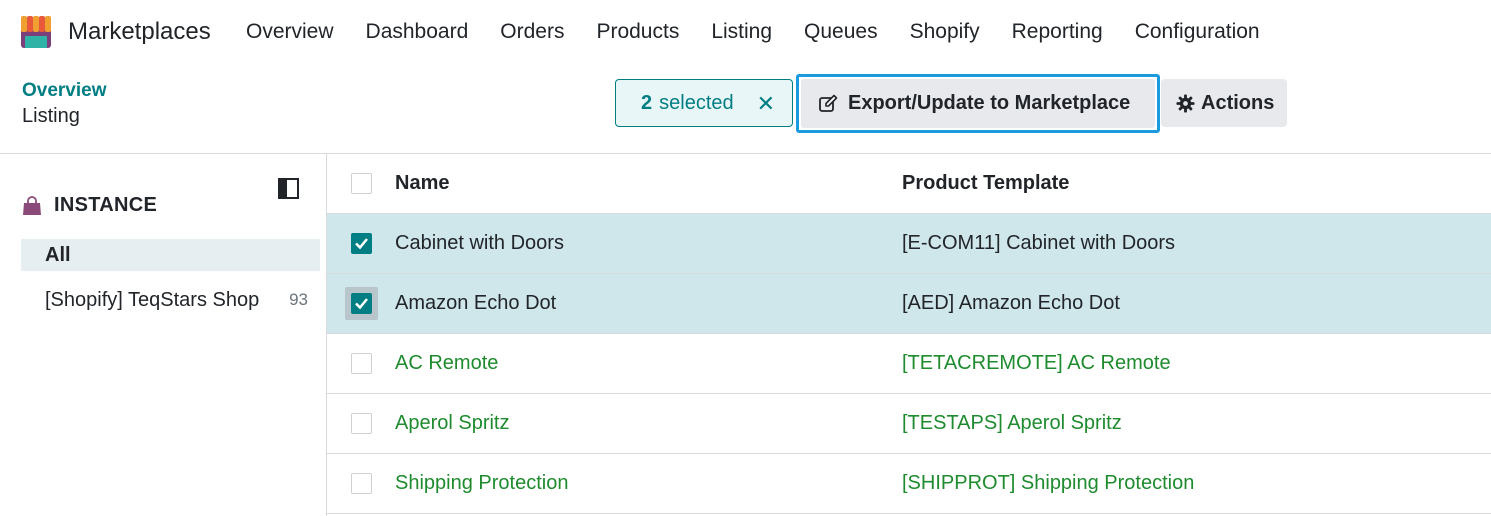 The height and width of the screenshot is (516, 1491). I want to click on row-name: Shipping Protection, so click(482, 483).